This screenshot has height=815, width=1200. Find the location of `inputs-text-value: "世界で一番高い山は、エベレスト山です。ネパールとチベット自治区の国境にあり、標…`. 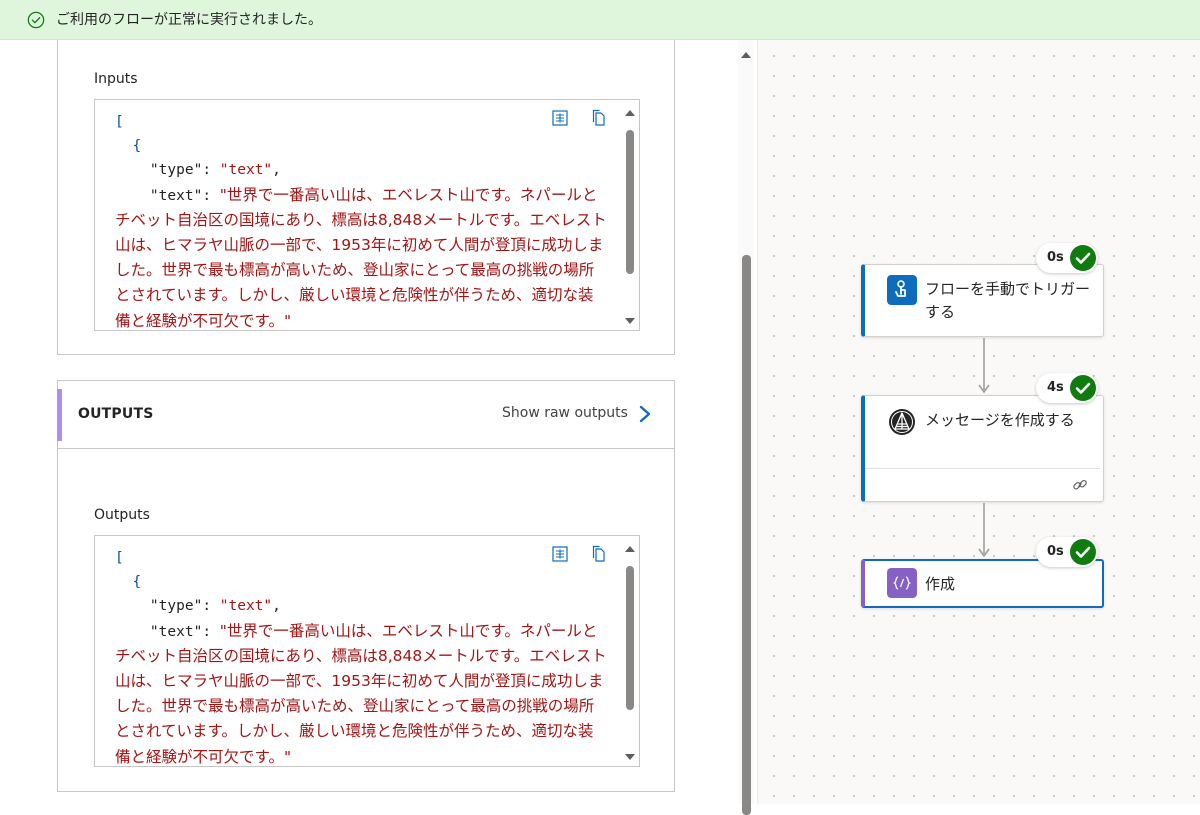

inputs-text-value: "世界で一番高い山は、エベレスト山です。ネパールとチベット自治区の国境にあり、標… is located at coordinates (361, 257).